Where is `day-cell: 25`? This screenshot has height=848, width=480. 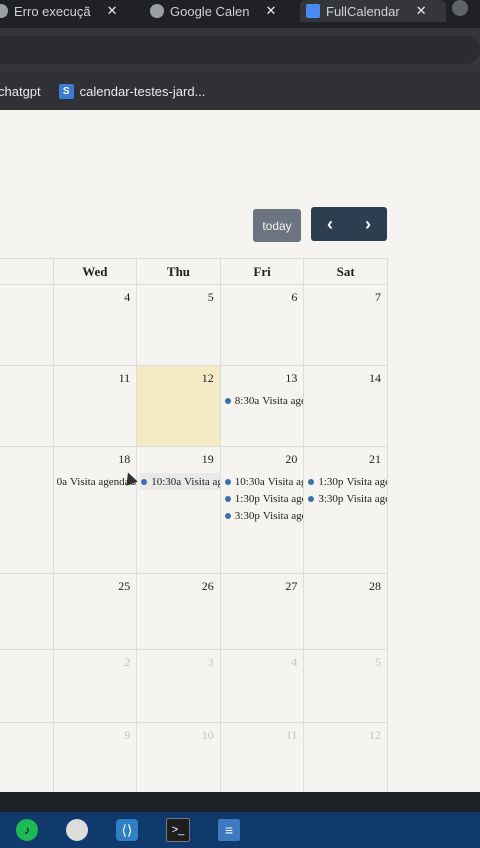 day-cell: 25 is located at coordinates (96, 611).